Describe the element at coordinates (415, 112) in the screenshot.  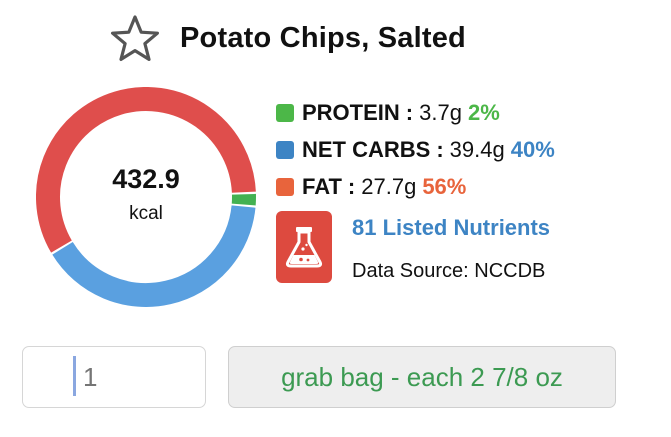
I see `macro-row-protein: PROTEIN : 3.7g 2%` at that location.